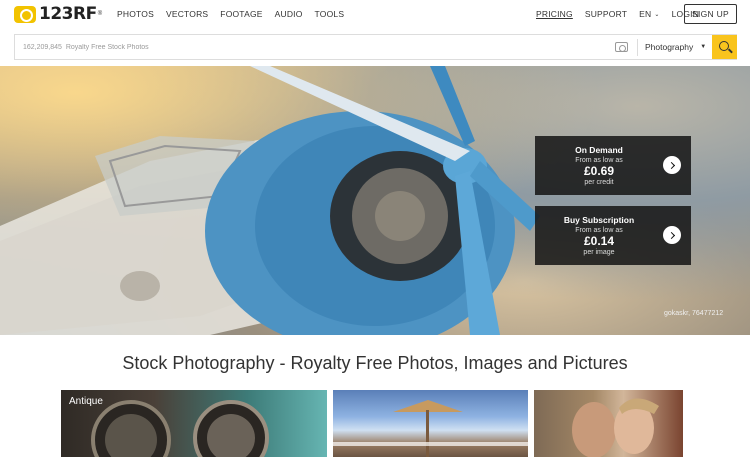 The image size is (750, 457). What do you see at coordinates (694, 313) in the screenshot?
I see `image-credit: gokaskr, 76477212` at bounding box center [694, 313].